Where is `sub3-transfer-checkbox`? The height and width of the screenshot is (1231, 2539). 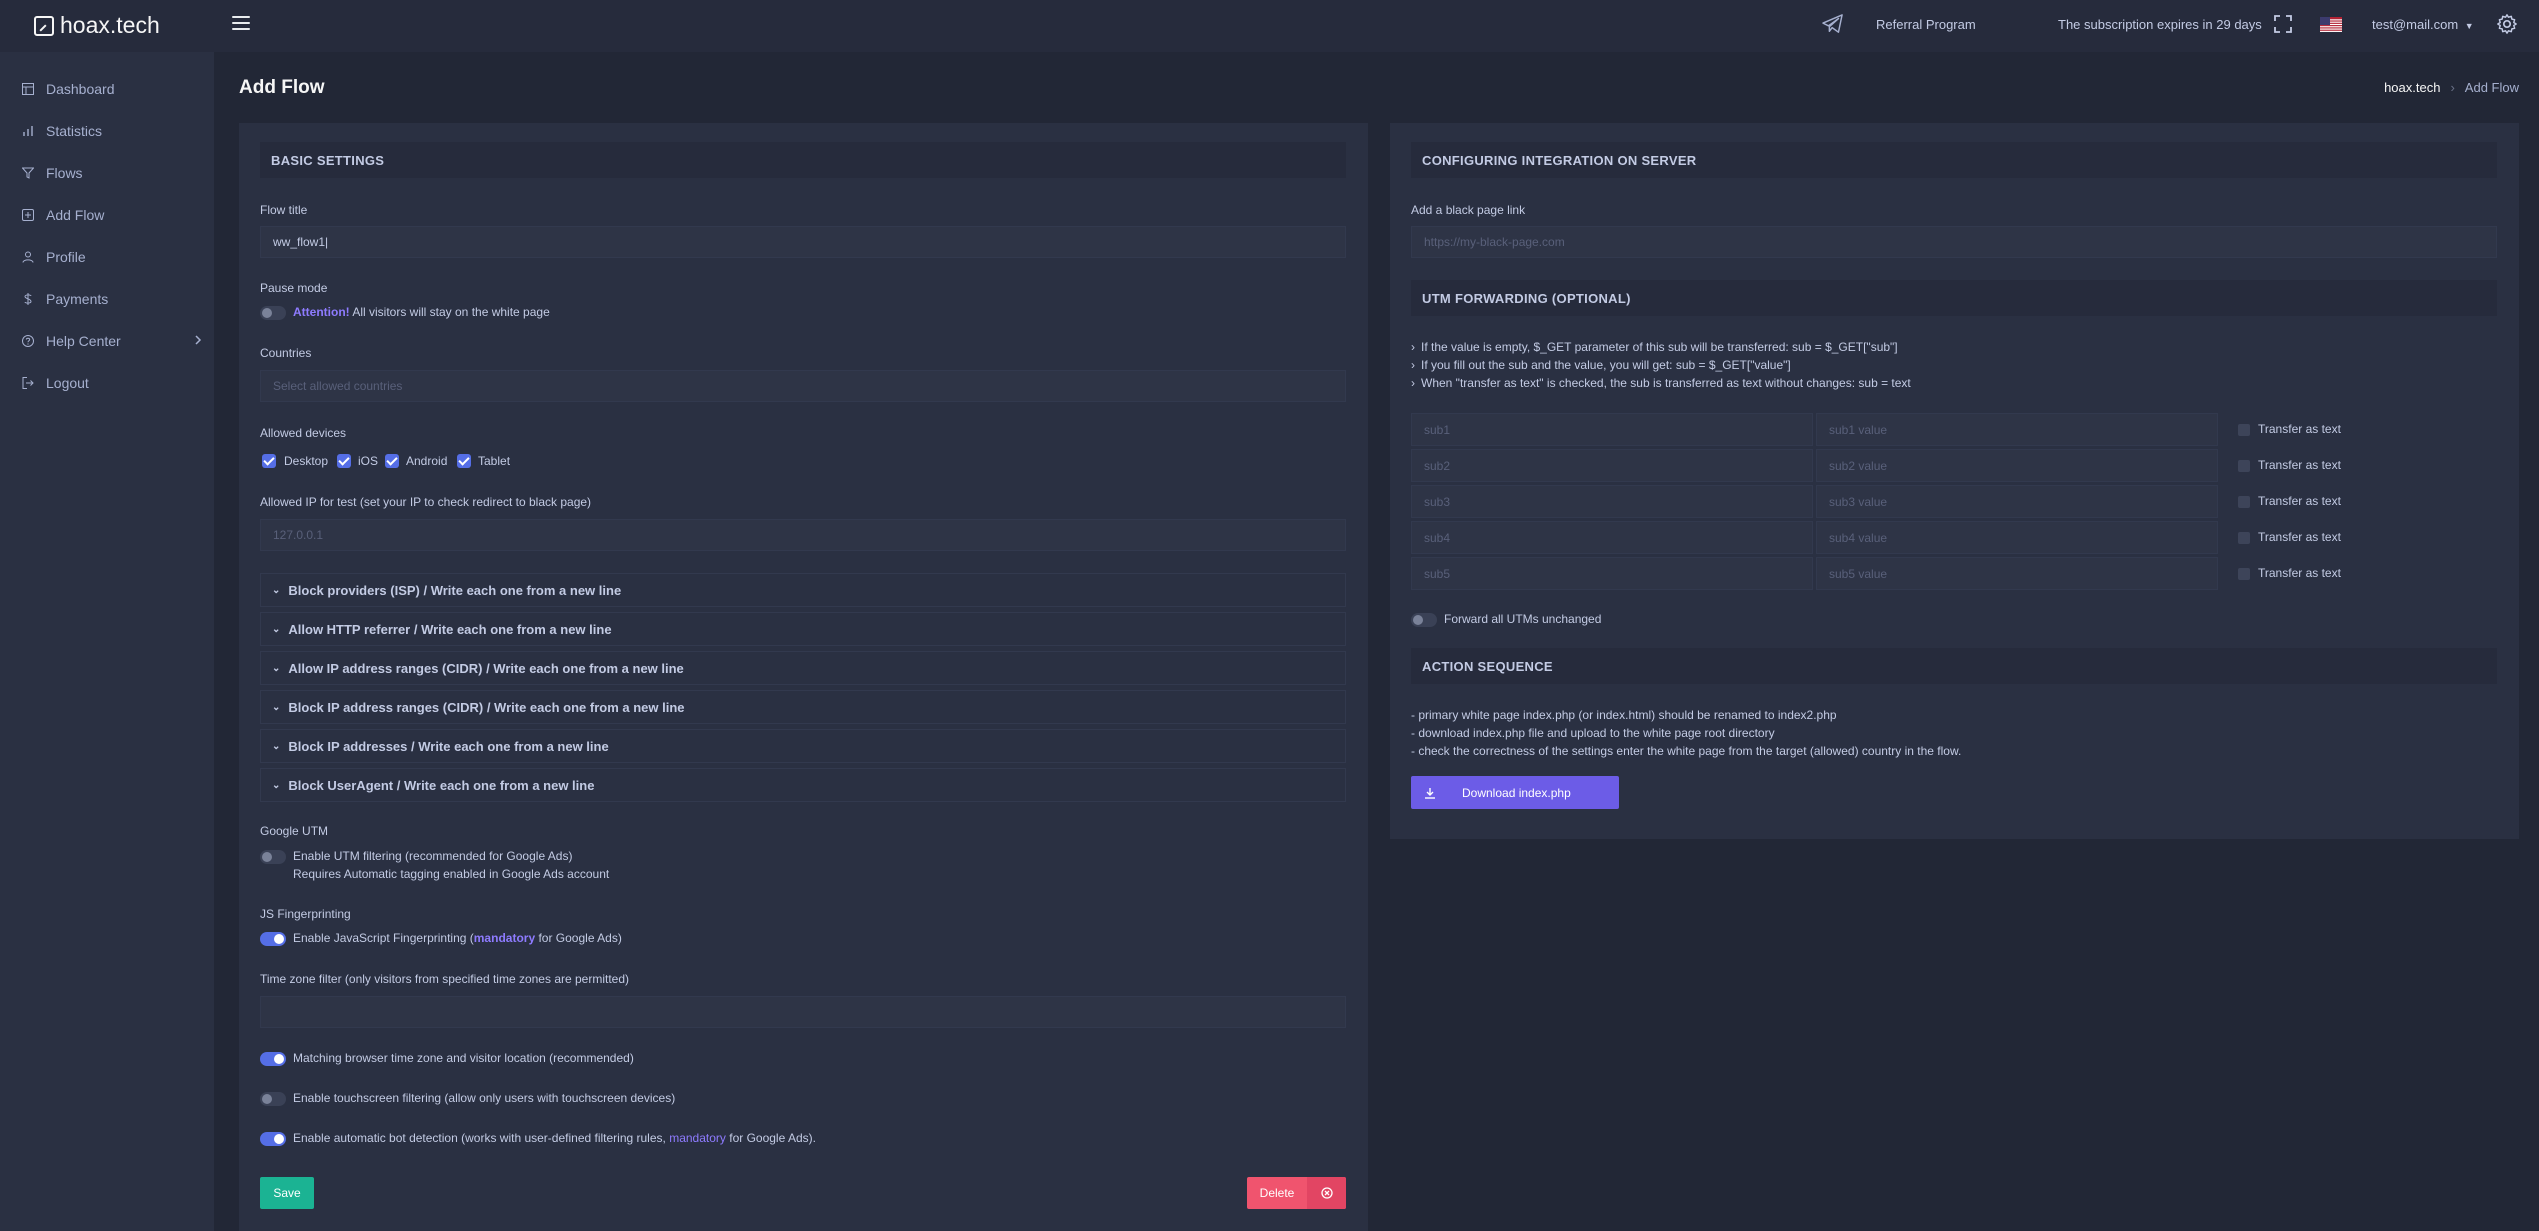 sub3-transfer-checkbox is located at coordinates (2244, 502).